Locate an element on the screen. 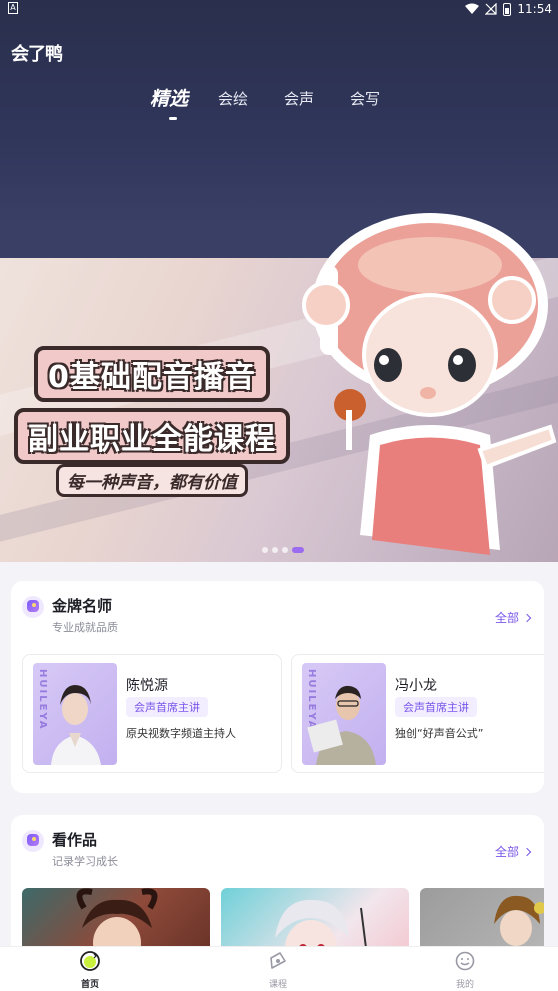 This screenshot has width=558, height=991. section-subtitle: 专业成就品质 is located at coordinates (85, 627).